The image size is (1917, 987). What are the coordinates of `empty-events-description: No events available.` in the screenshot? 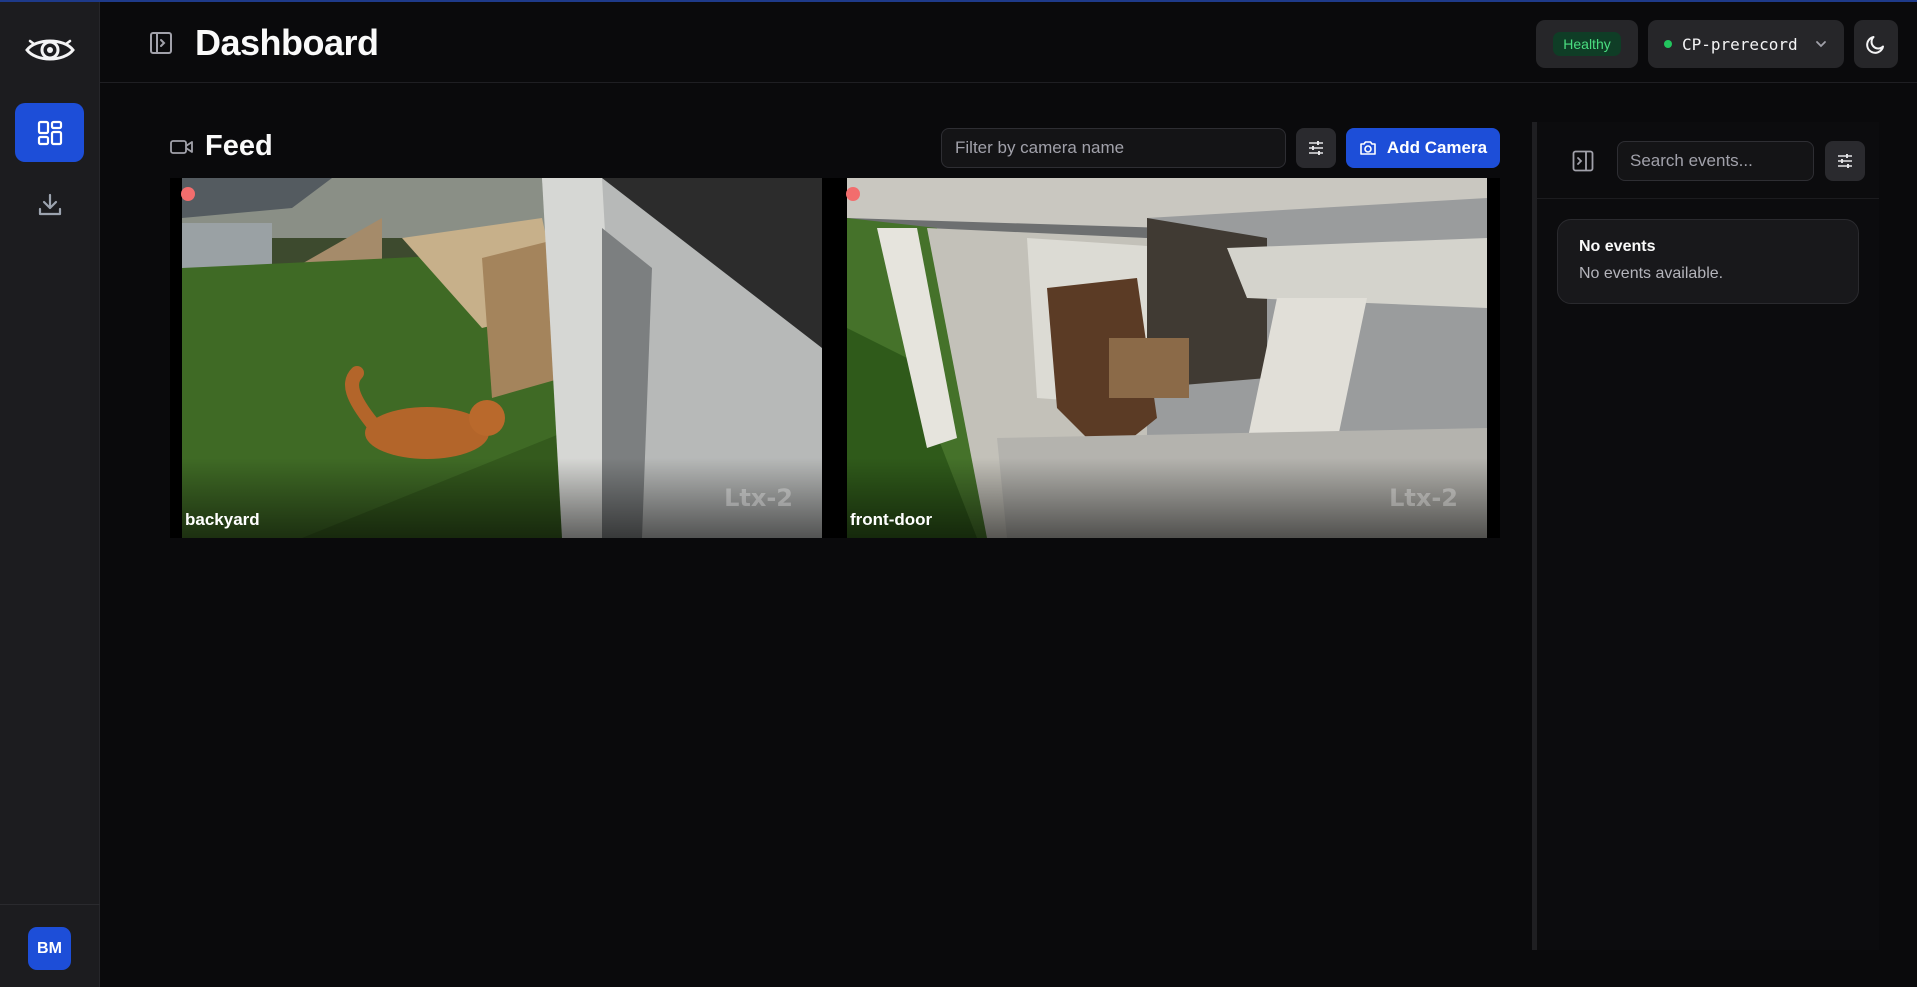 It's located at (1651, 273).